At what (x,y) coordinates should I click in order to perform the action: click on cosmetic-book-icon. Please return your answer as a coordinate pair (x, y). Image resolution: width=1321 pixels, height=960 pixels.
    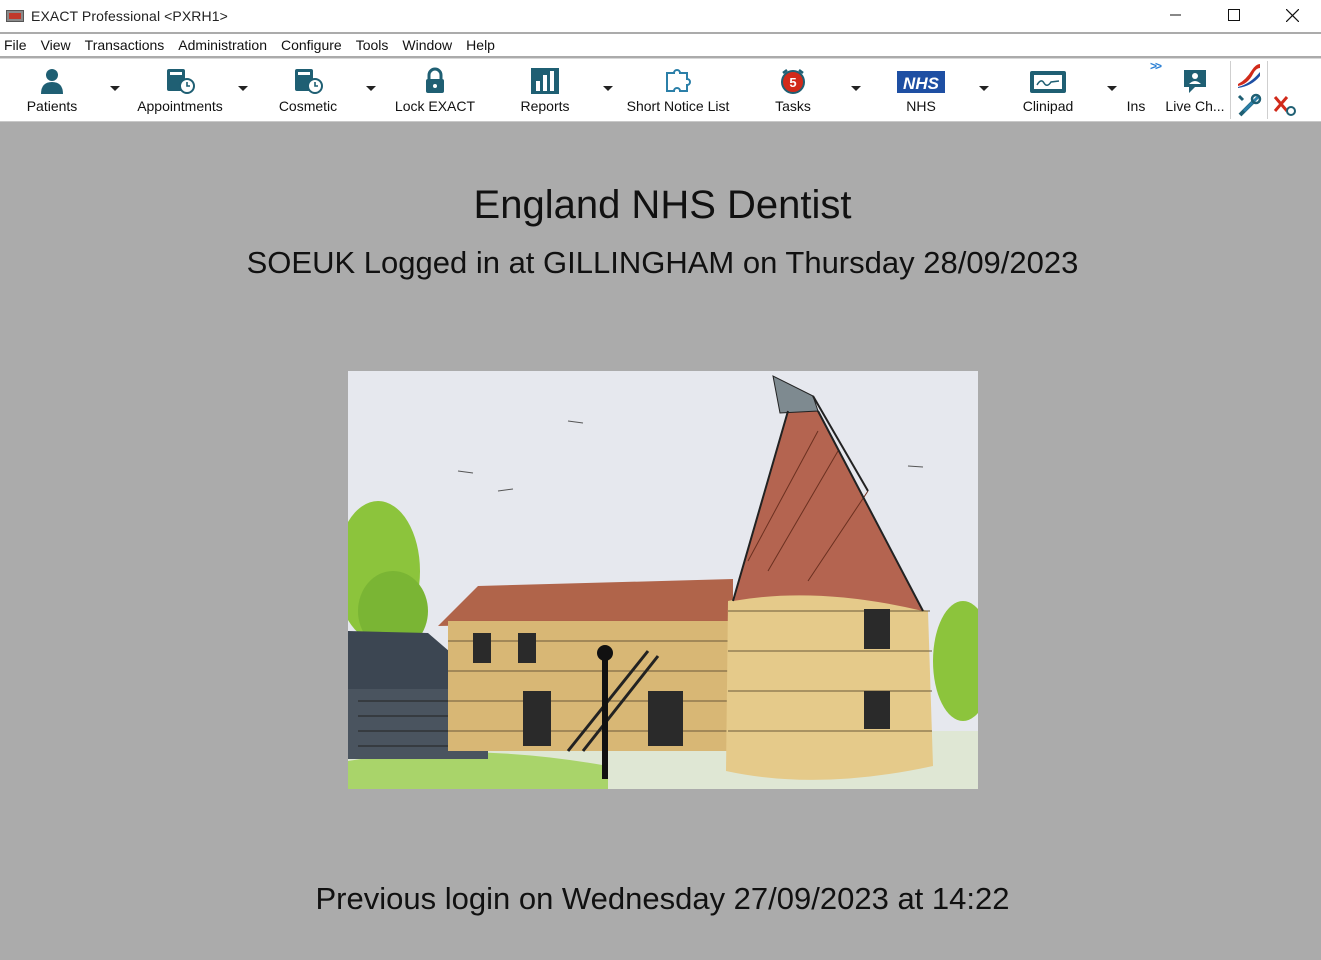
    Looking at the image, I should click on (308, 78).